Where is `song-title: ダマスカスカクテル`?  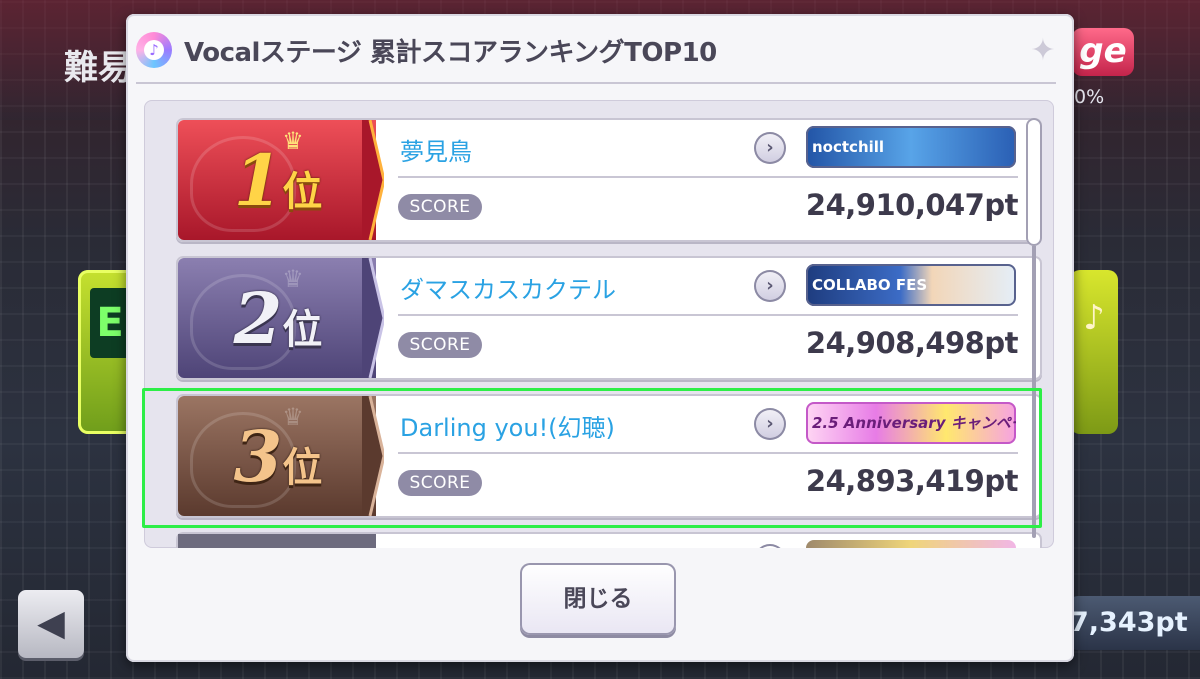 song-title: ダマスカスカクテル is located at coordinates (508, 287).